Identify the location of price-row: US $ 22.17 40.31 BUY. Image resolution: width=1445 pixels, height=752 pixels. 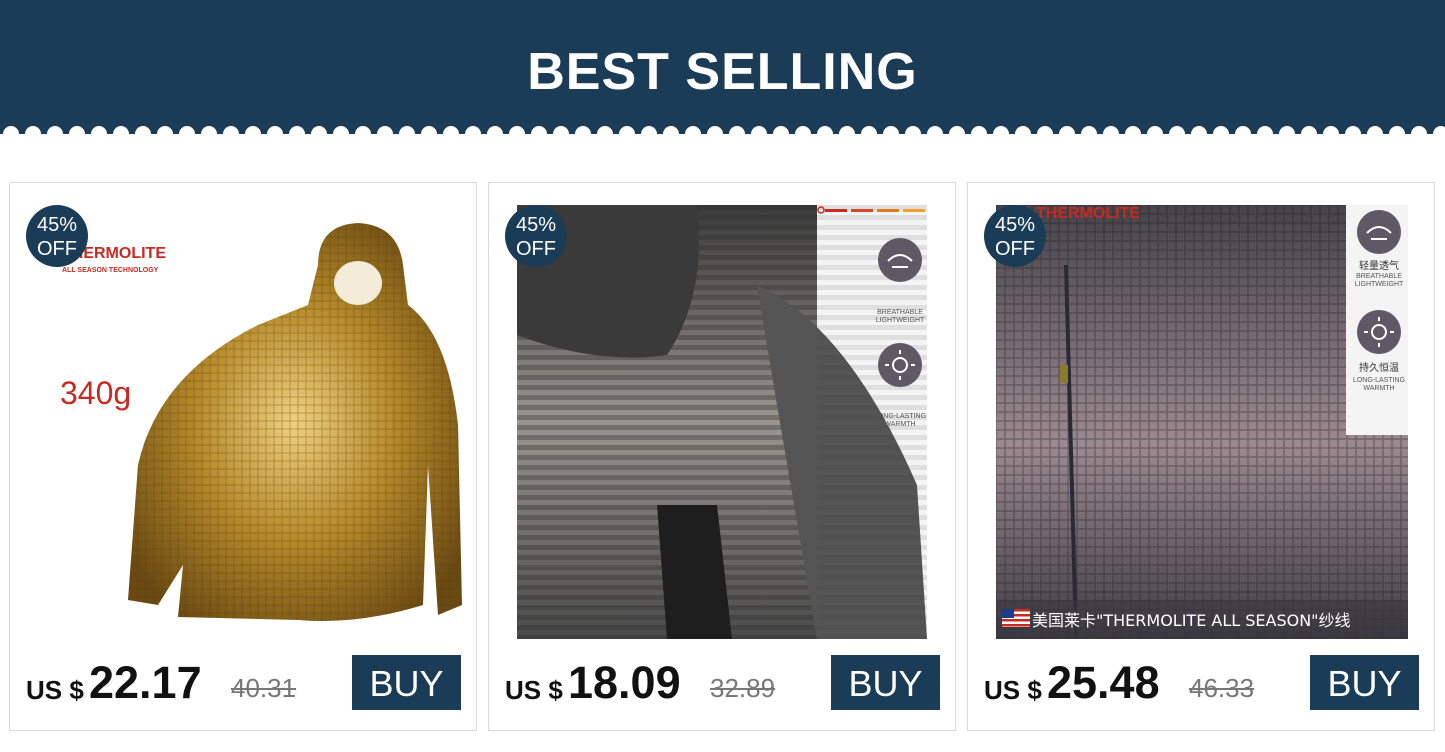
(246, 683).